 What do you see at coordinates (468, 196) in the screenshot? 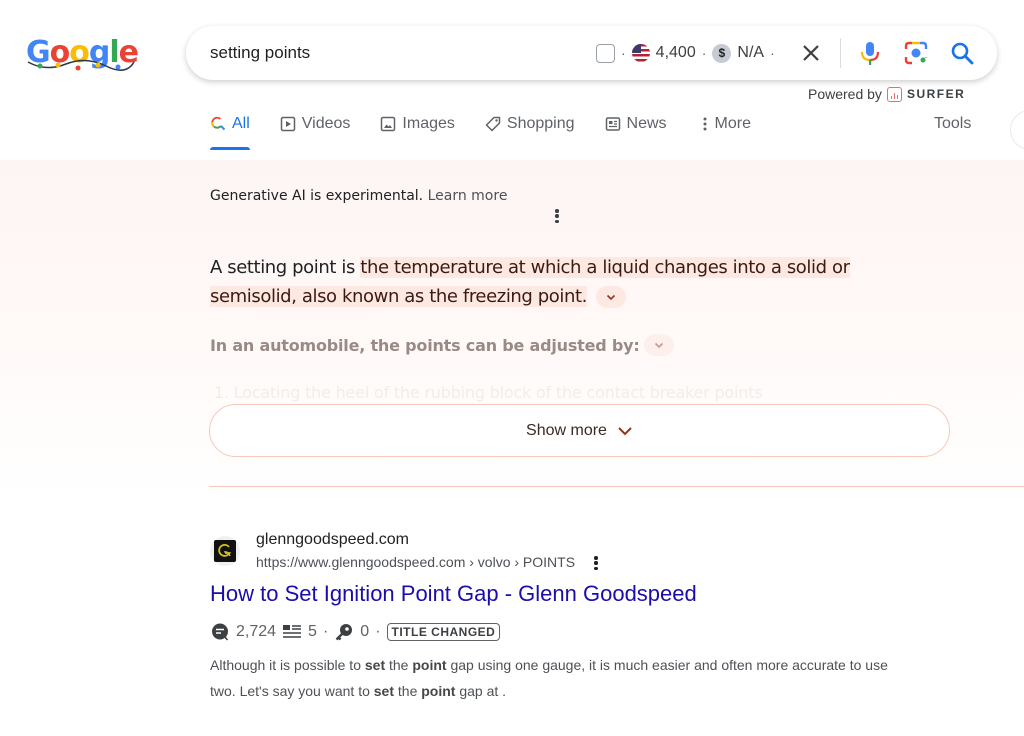
I see `learn-more-link: Learn more` at bounding box center [468, 196].